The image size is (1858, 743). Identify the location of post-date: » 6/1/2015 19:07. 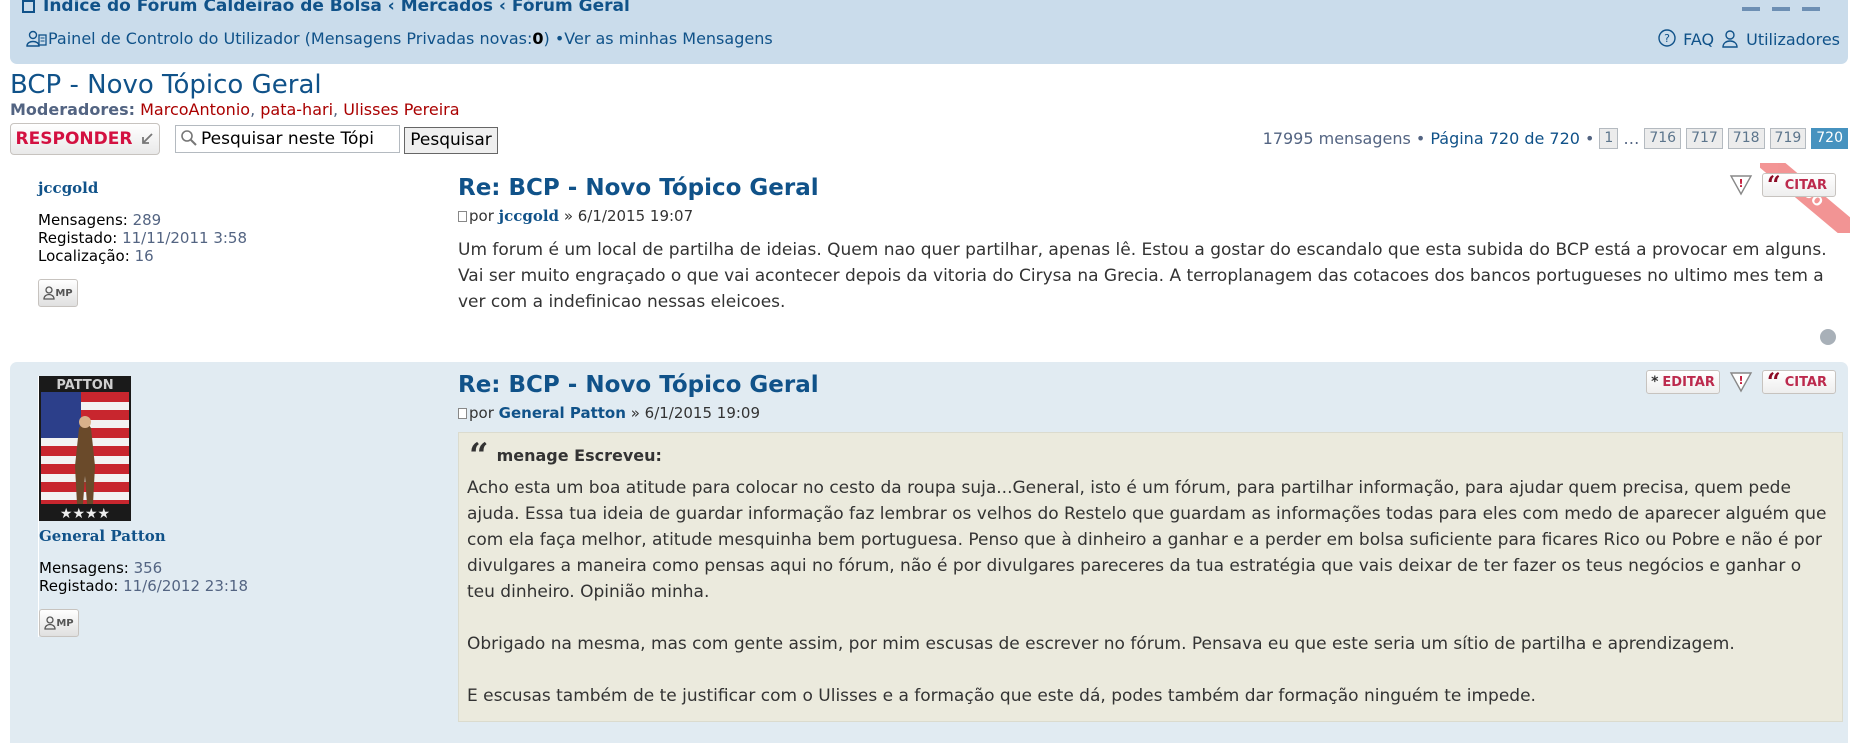
(628, 216).